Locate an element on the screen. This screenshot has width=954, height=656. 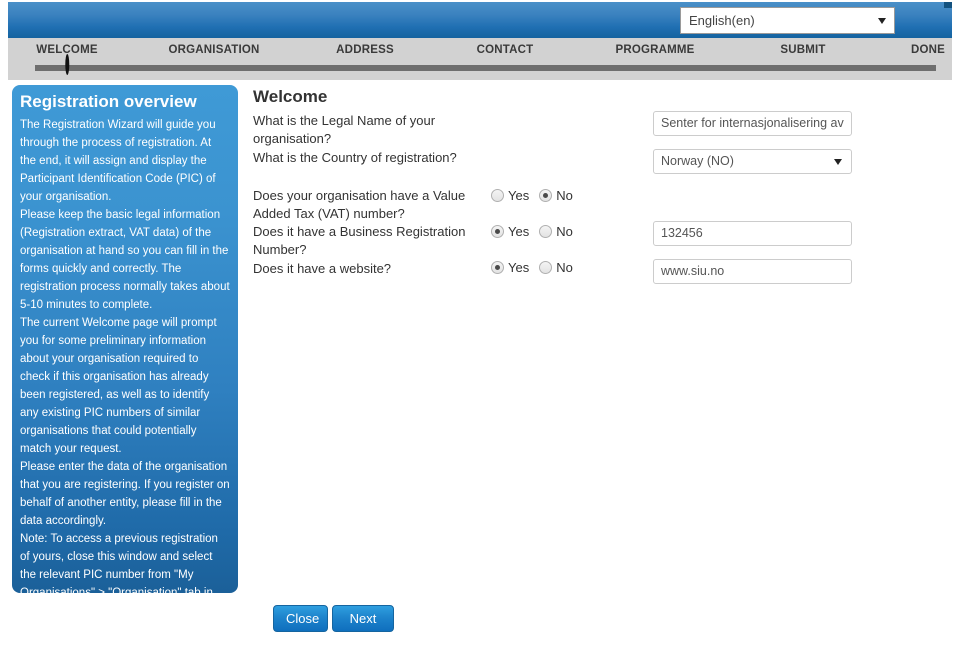
wizard-step-label: SUBMIT is located at coordinates (803, 50).